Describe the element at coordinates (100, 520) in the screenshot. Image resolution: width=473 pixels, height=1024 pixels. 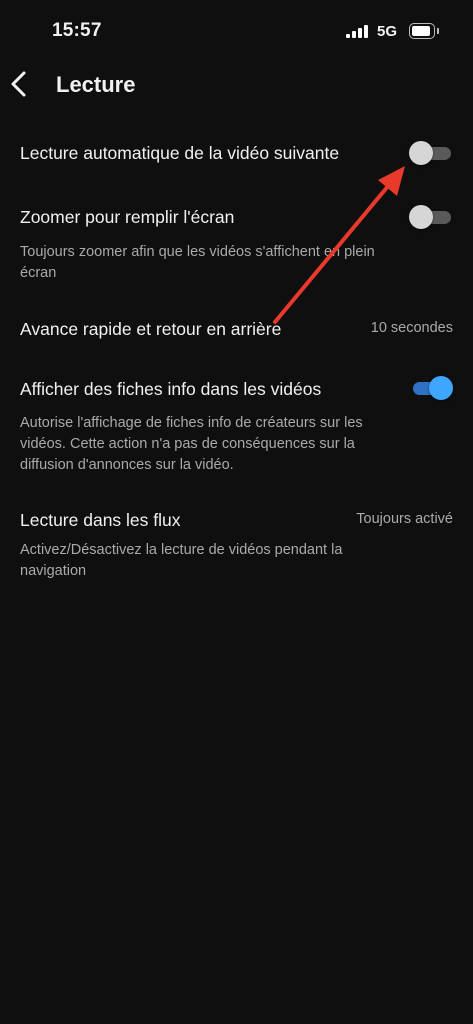
I see `setting-label: Lecture dans les flux` at that location.